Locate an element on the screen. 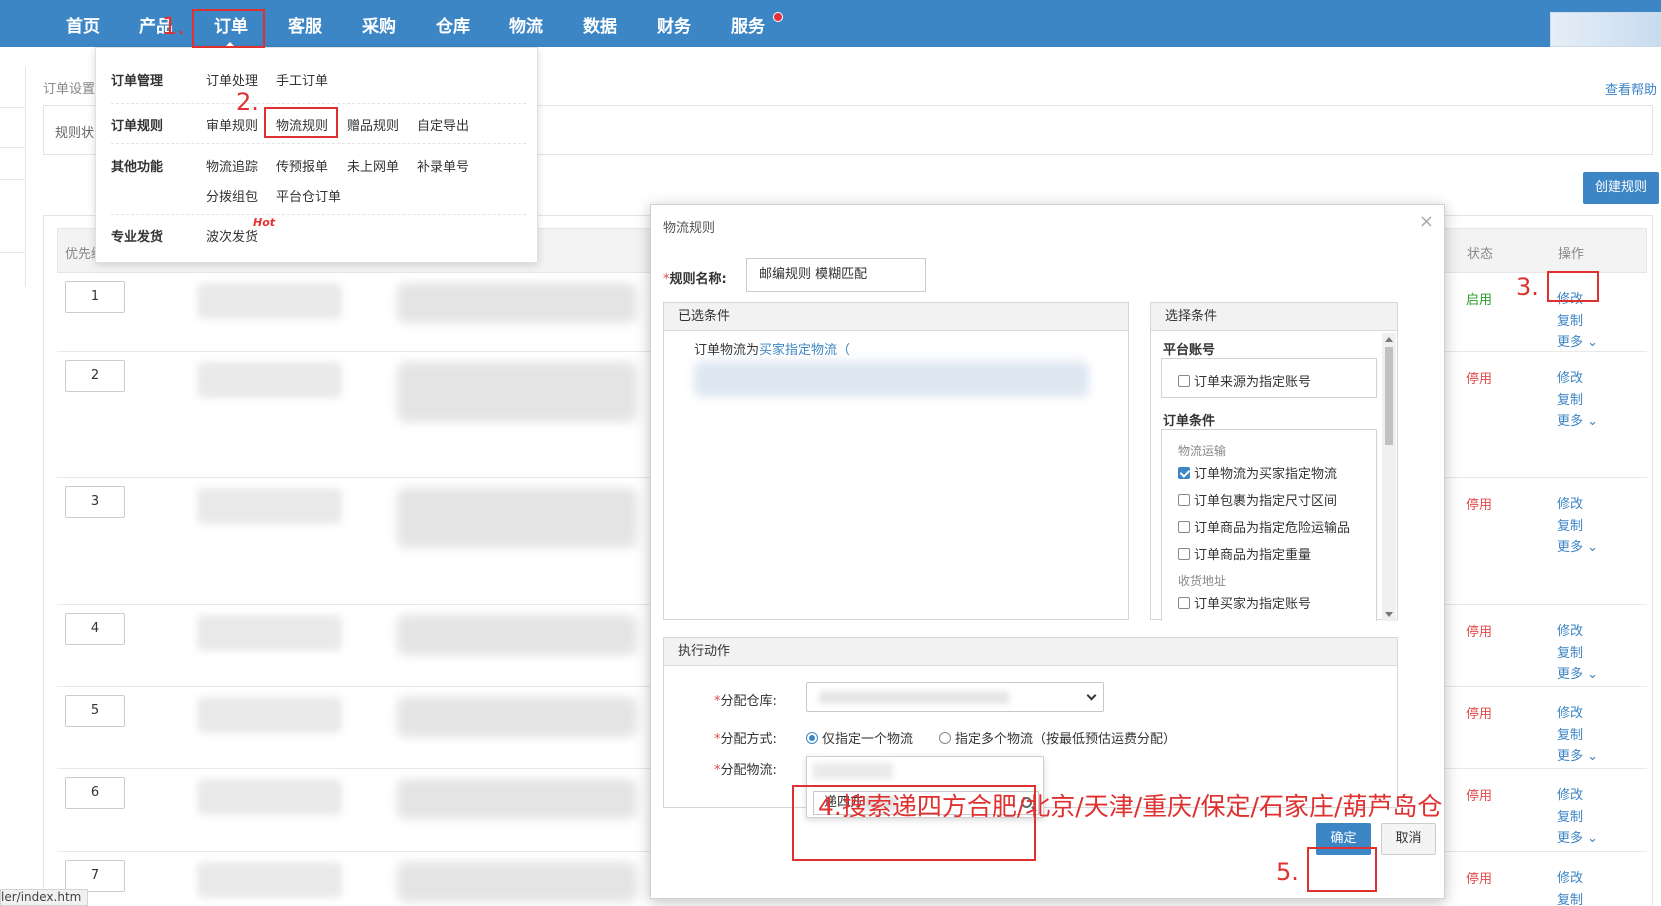 The image size is (1661, 906). annotation-step-2: 2. is located at coordinates (247, 102).